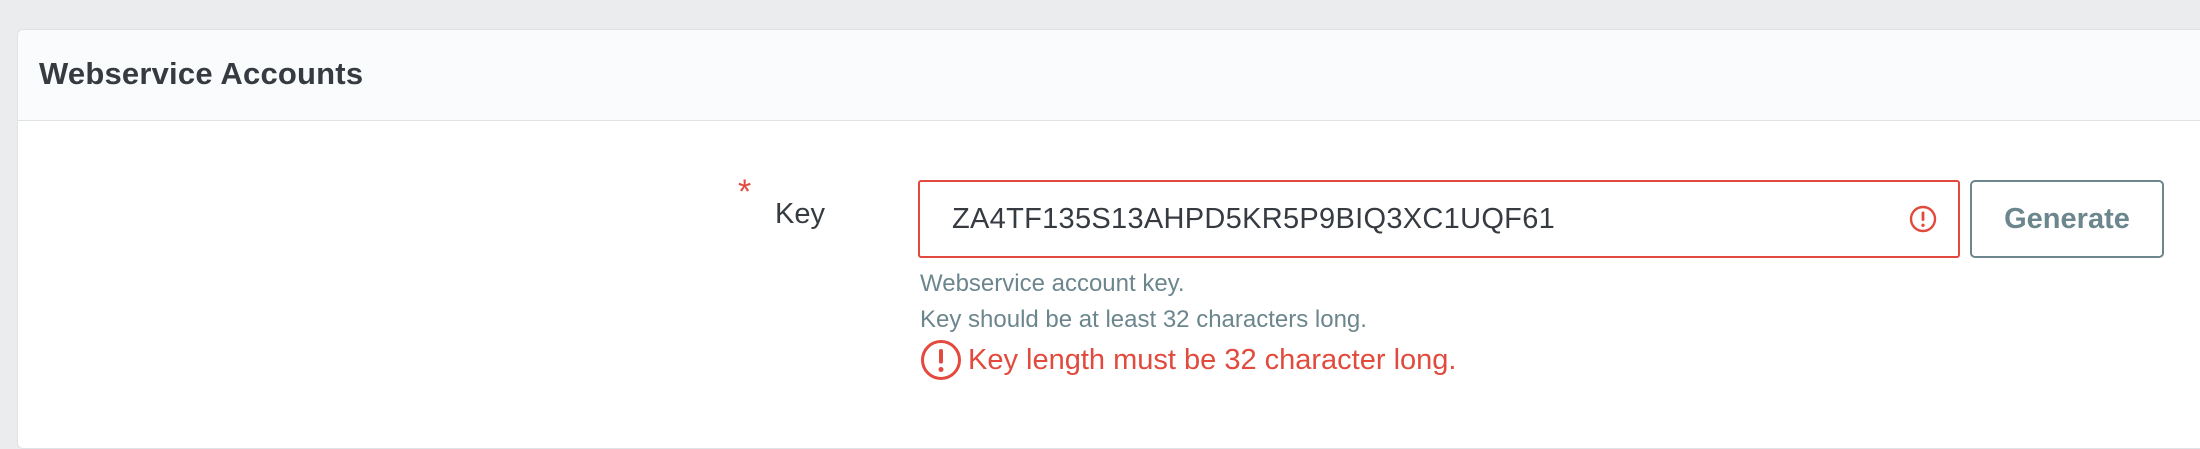 The width and height of the screenshot is (2200, 449). I want to click on error-message: Key length must be 32 character long., so click(1212, 359).